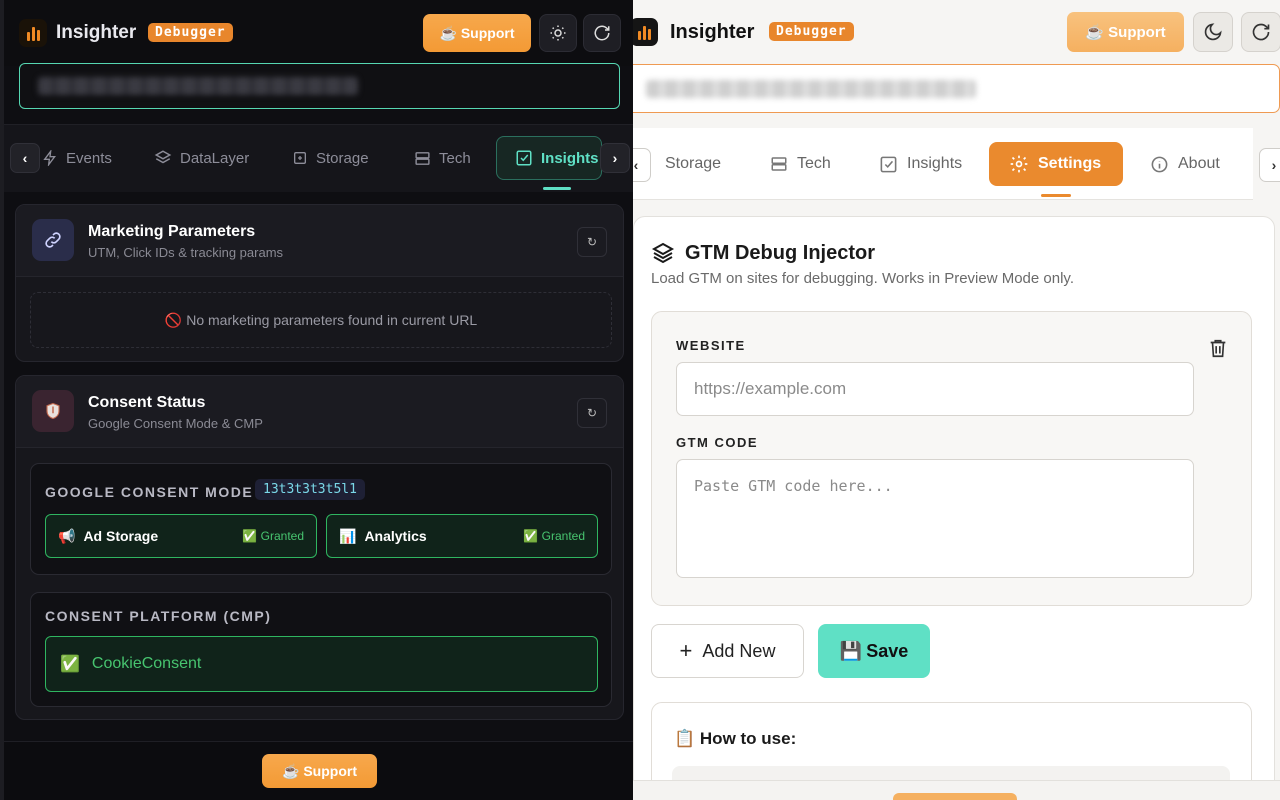 This screenshot has height=800, width=1280. Describe the element at coordinates (181, 536) in the screenshot. I see `consent-item-ad-storage: 📢 Ad Storage ✅ Granted` at that location.